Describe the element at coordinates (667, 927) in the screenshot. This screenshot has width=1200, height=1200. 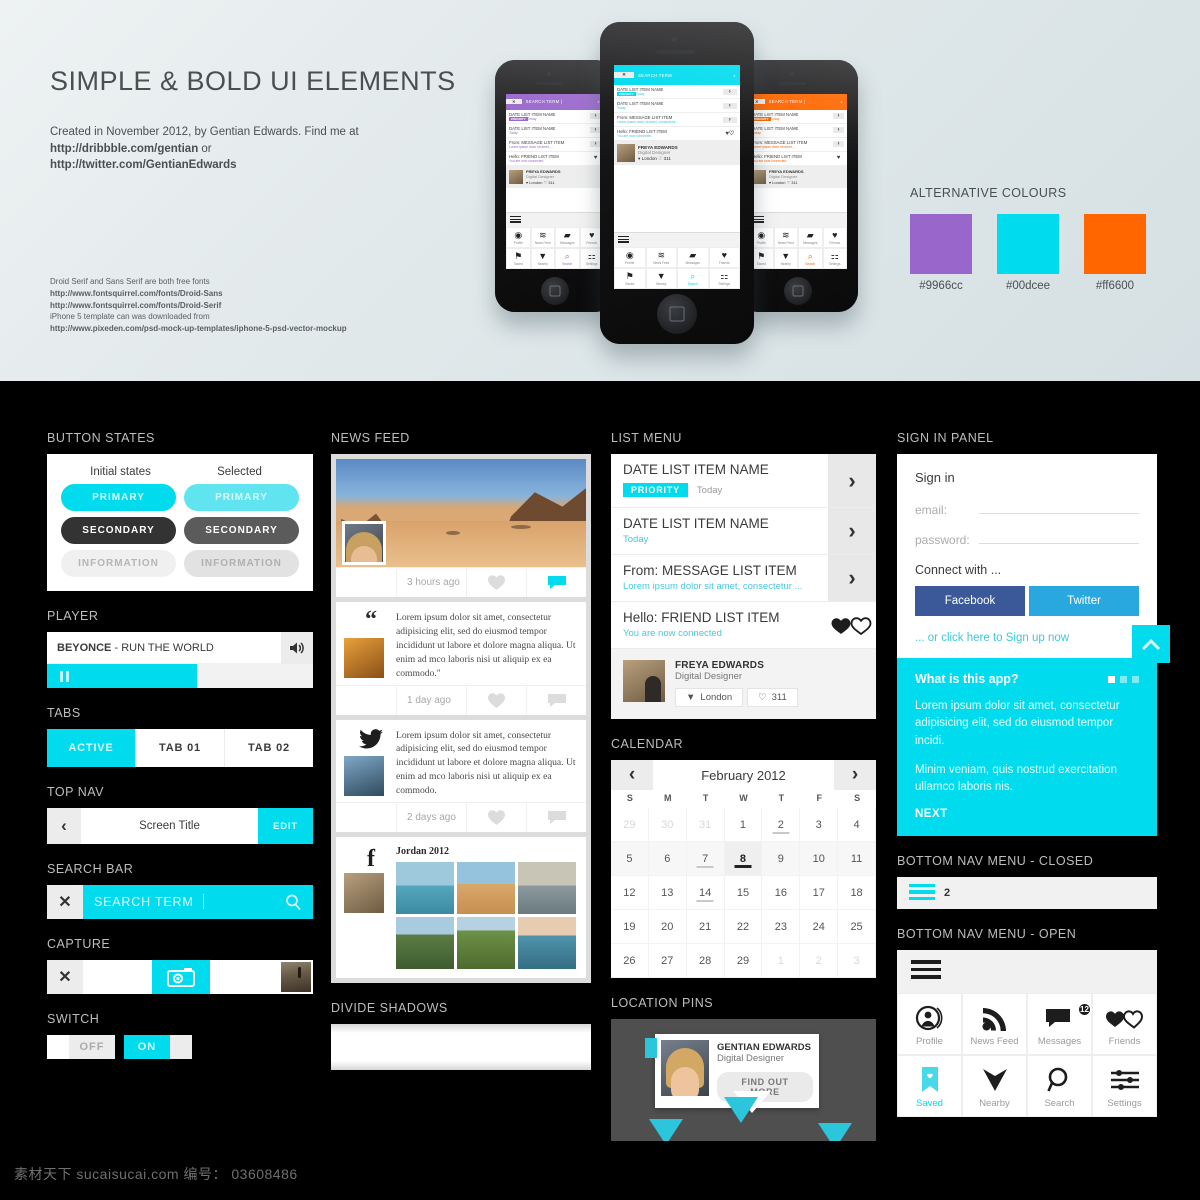
I see `calendar-day: 20` at that location.